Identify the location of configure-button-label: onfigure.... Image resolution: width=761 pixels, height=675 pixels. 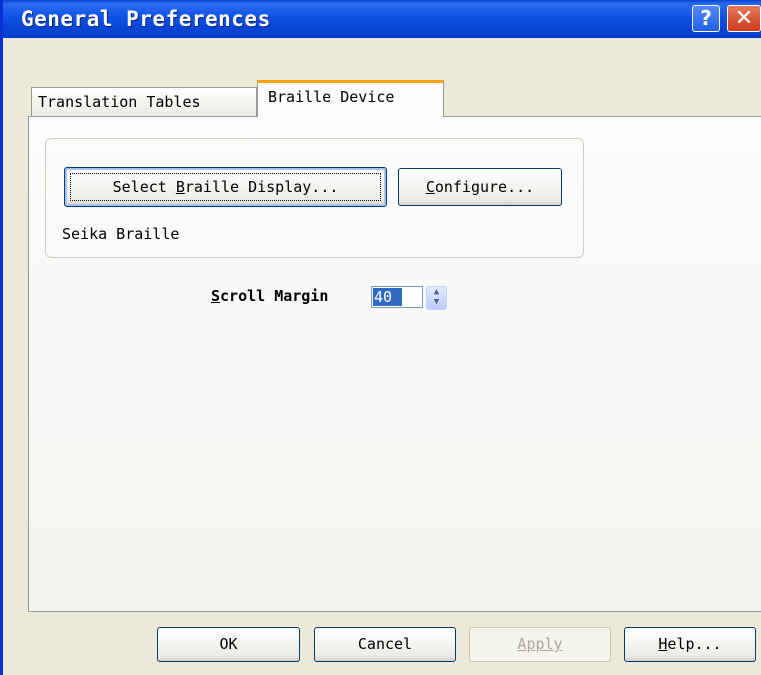
(484, 187).